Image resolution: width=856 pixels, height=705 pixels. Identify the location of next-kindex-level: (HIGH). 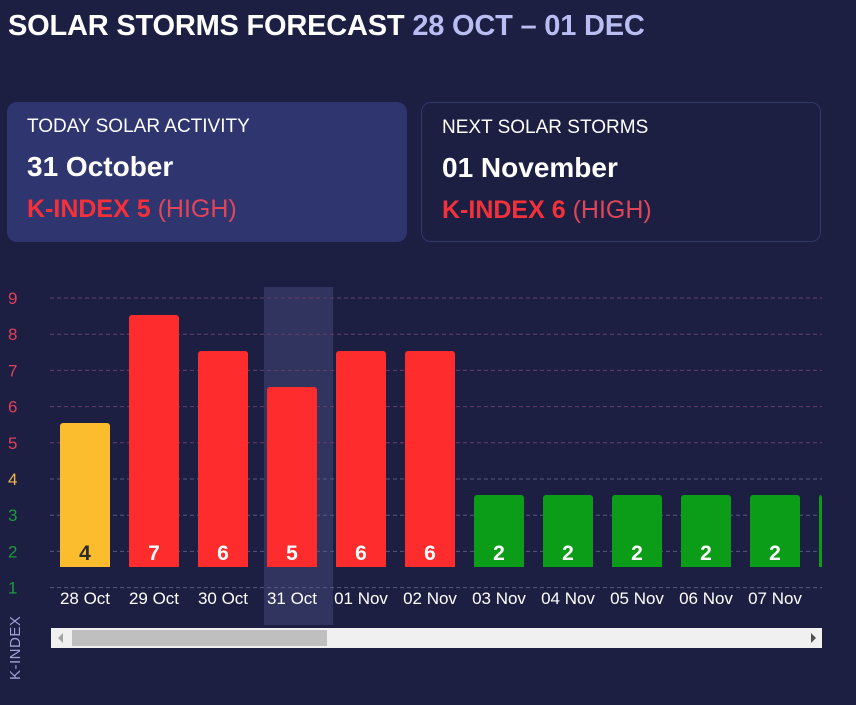
(612, 210).